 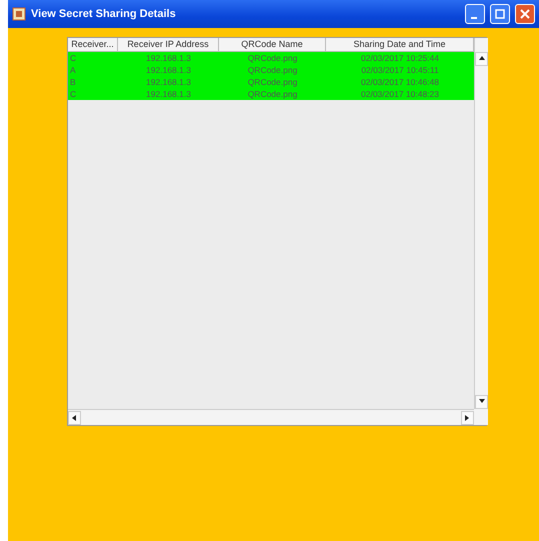 I want to click on scroll-right-button, so click(x=467, y=417).